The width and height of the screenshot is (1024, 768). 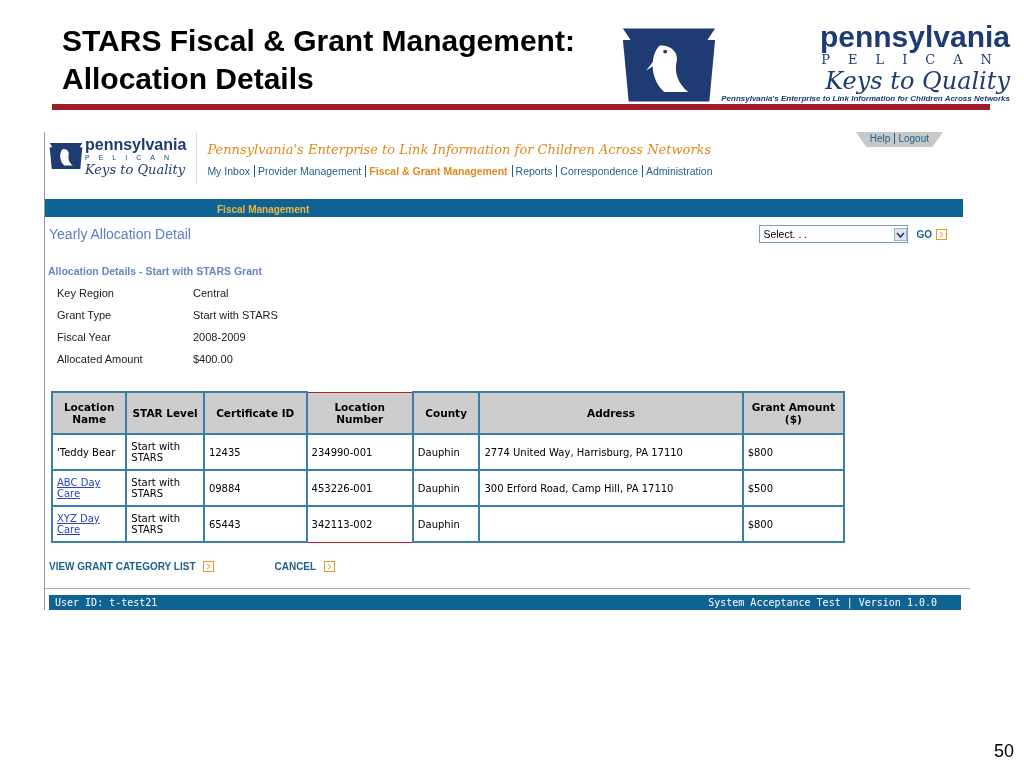 I want to click on subnav-tab: Fiscal Management, so click(x=263, y=209).